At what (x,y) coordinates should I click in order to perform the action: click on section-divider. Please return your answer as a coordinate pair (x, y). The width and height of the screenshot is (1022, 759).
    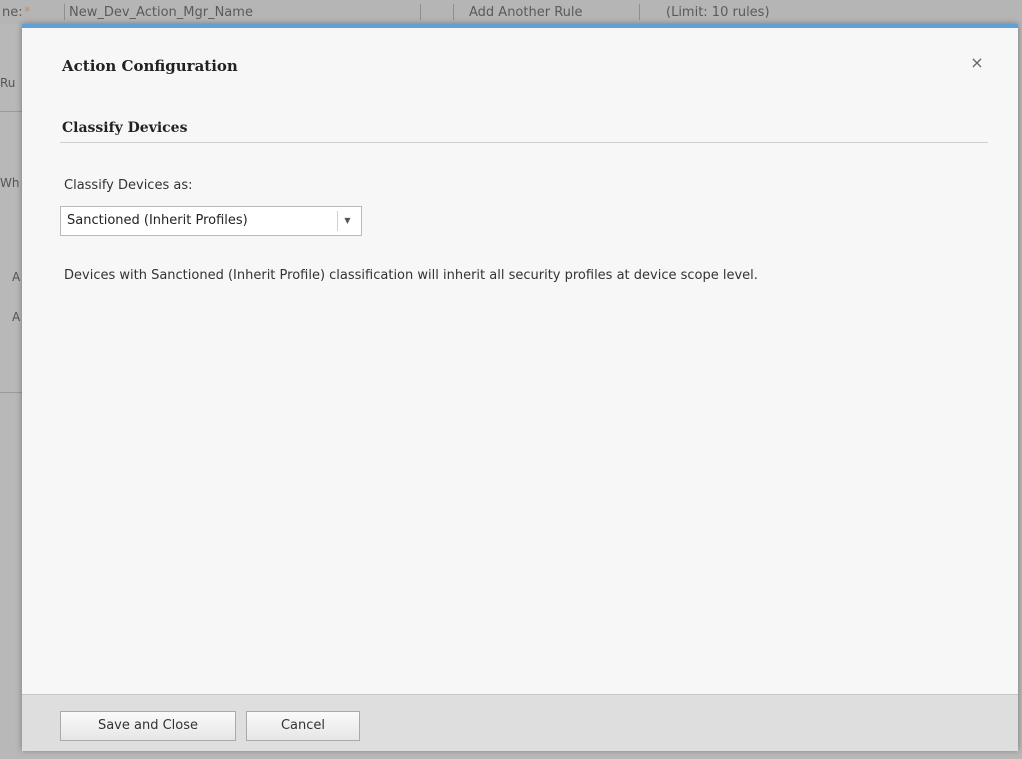
    Looking at the image, I should click on (524, 142).